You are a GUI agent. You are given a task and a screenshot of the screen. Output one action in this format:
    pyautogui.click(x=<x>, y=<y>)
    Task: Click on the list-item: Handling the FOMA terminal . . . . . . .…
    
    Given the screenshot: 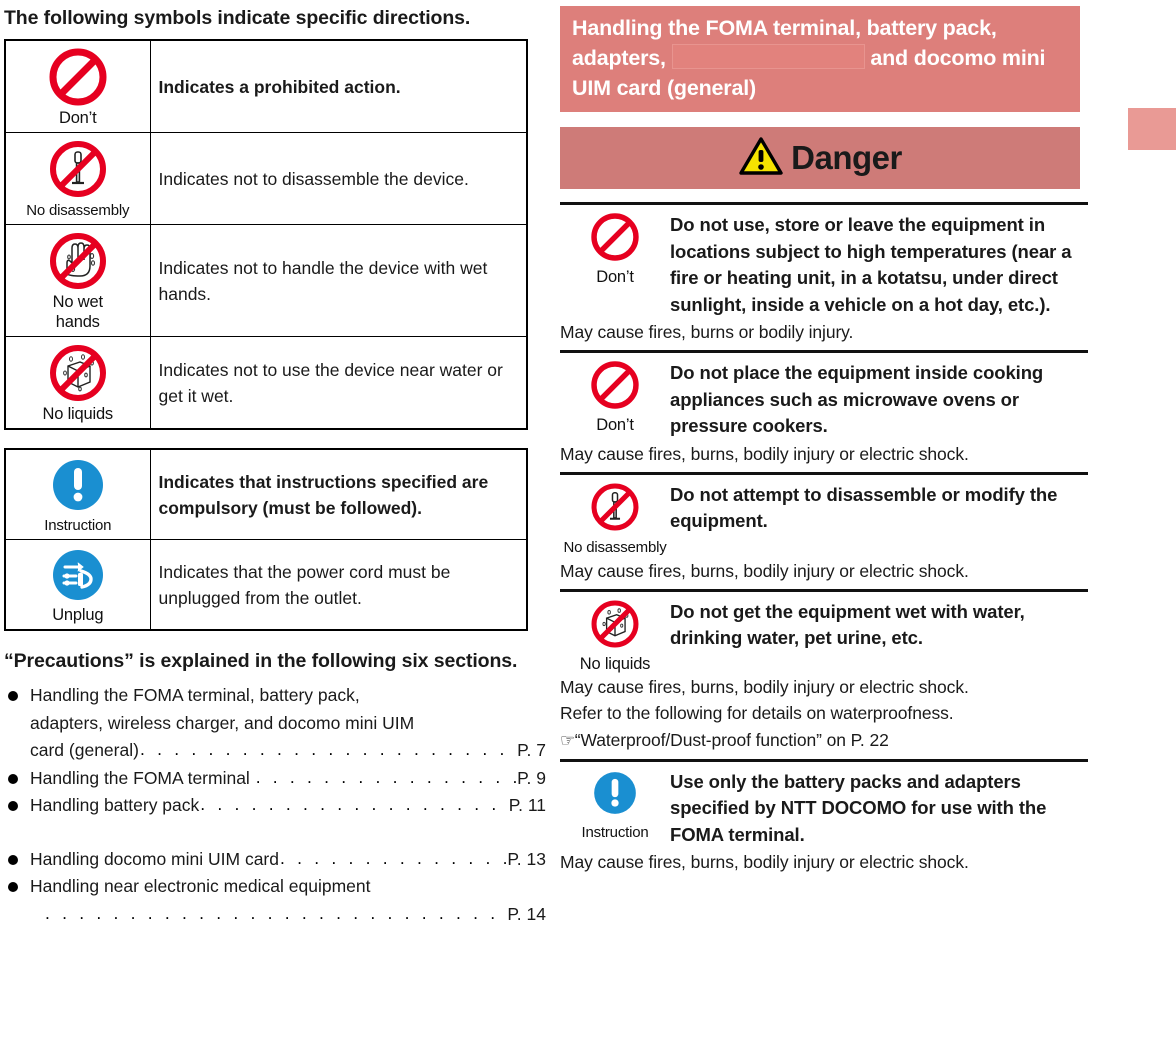 What is the action you would take?
    pyautogui.click(x=275, y=779)
    